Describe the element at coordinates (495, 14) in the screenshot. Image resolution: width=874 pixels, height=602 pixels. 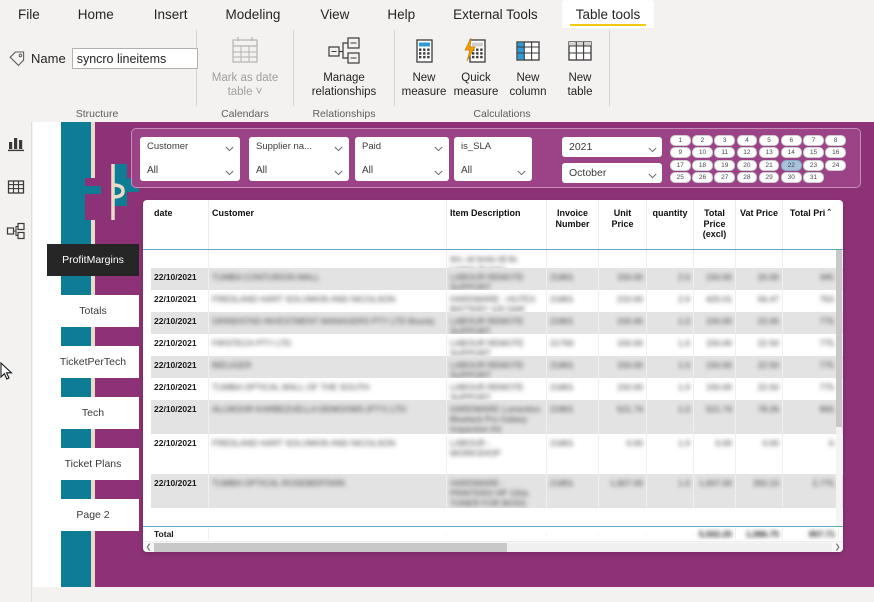
I see `ribbon-tab-external-tools: External Tools` at that location.